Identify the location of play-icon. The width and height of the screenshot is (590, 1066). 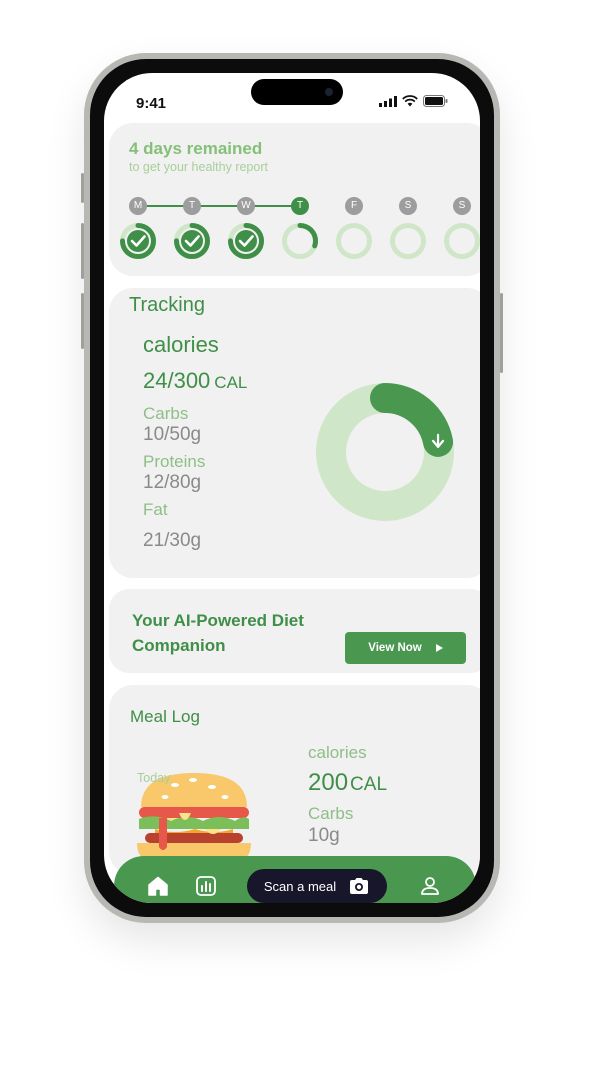
(439, 648).